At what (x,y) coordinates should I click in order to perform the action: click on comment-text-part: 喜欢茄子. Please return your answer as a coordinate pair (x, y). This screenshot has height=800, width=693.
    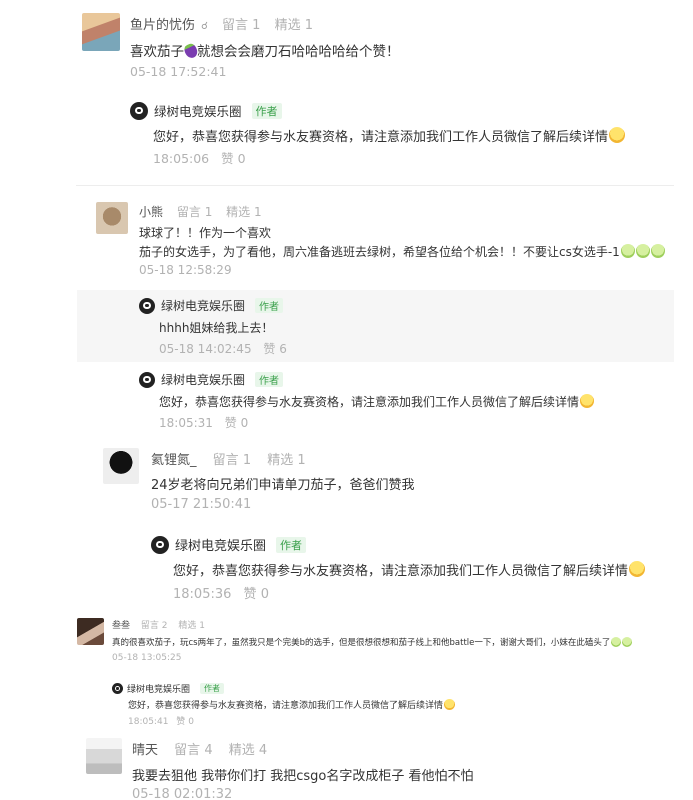
    Looking at the image, I should click on (157, 52).